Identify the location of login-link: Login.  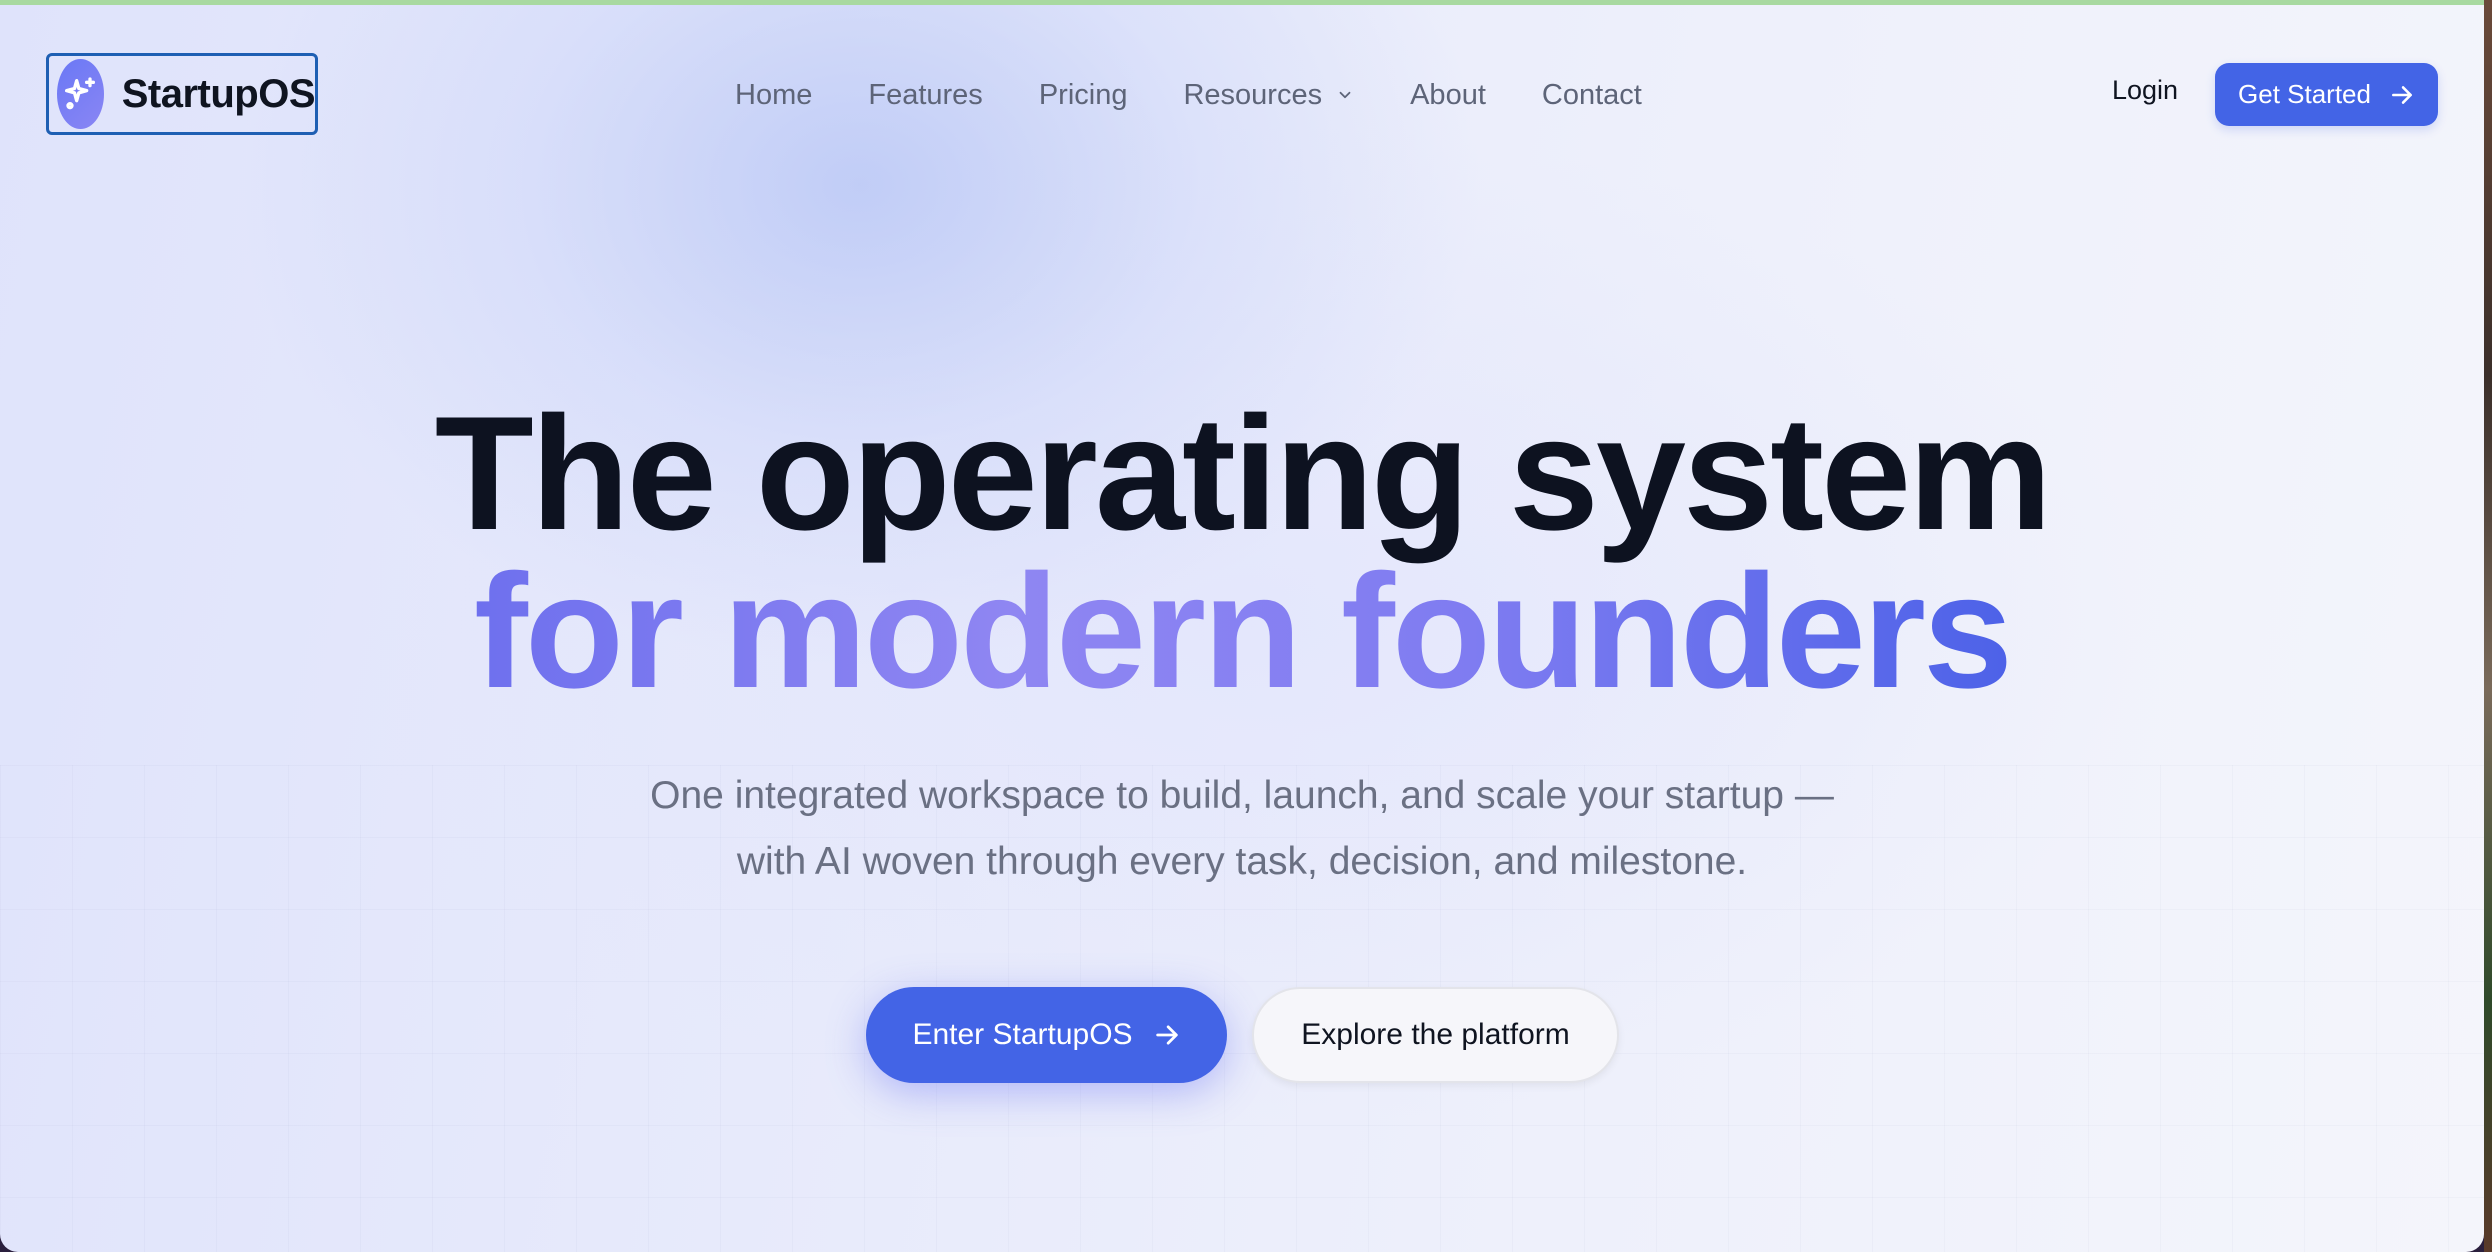
(2145, 90).